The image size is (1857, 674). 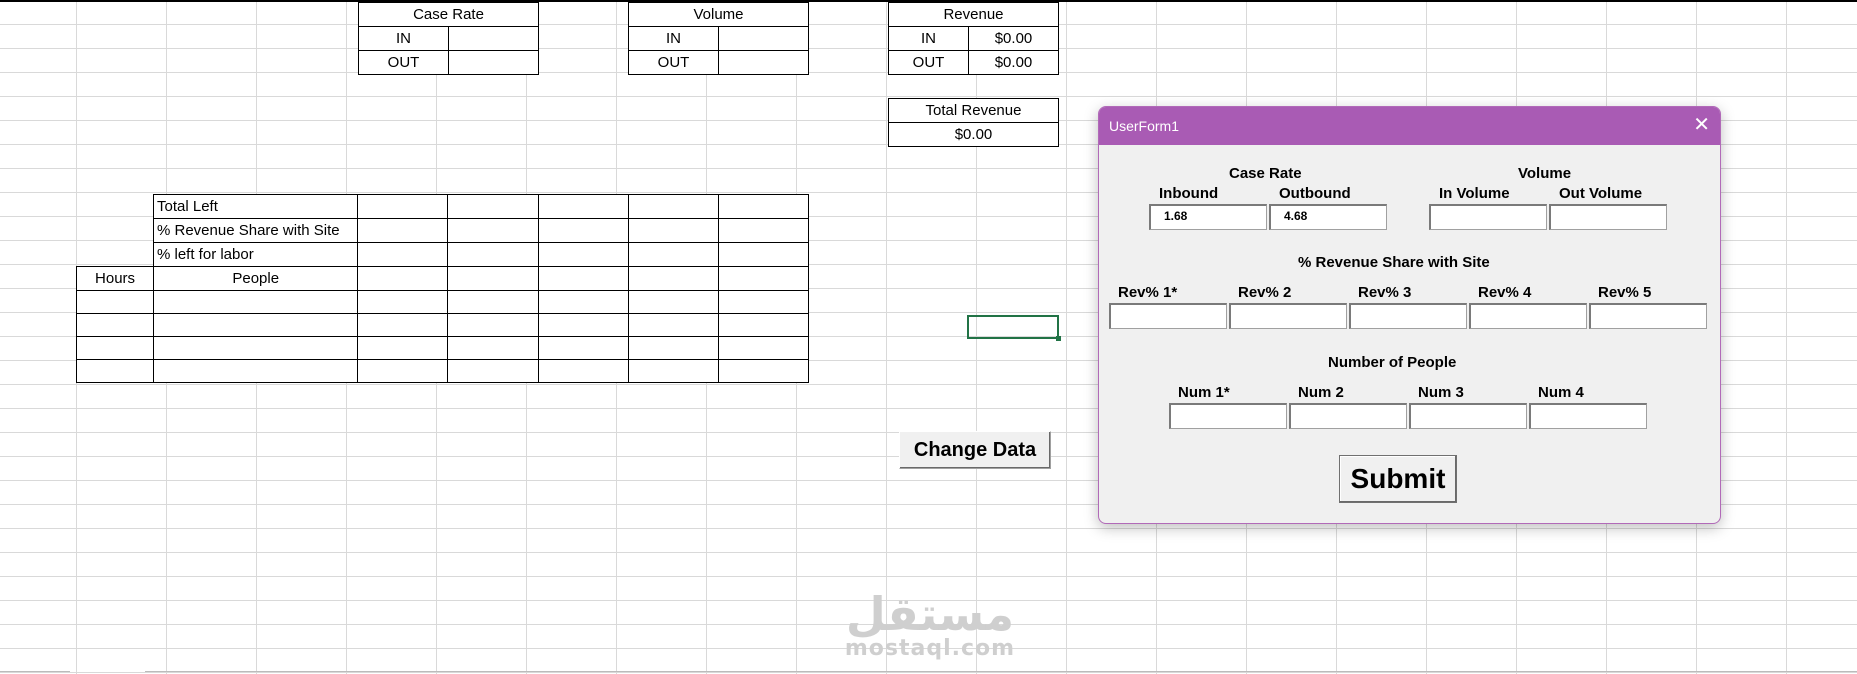 I want to click on out-volume-input, so click(x=1608, y=217).